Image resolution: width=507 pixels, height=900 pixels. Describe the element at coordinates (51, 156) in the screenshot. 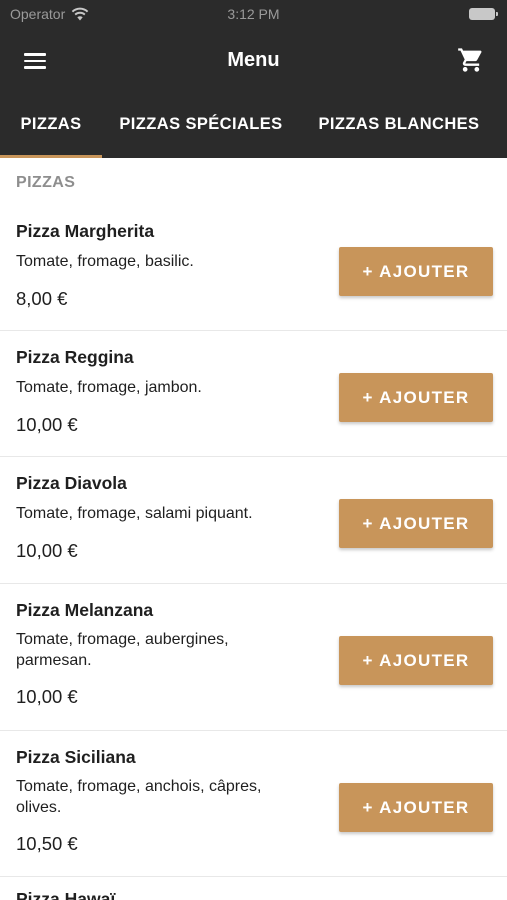

I see `tab-active-indicator` at that location.